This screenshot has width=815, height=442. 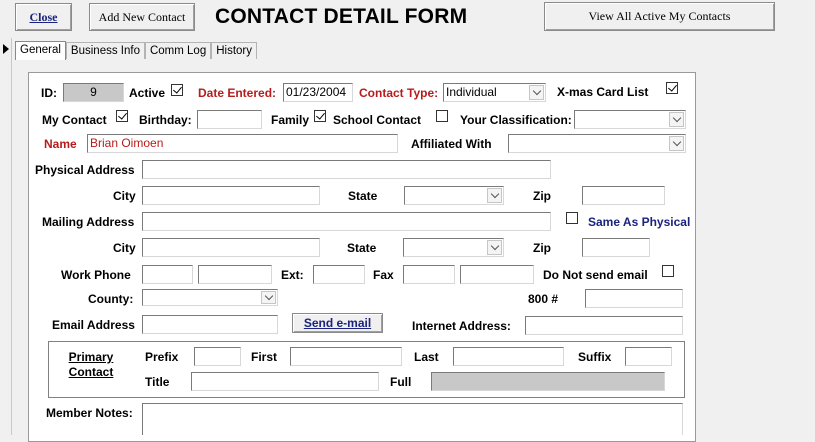 I want to click on mailing-state-select, so click(x=453, y=247).